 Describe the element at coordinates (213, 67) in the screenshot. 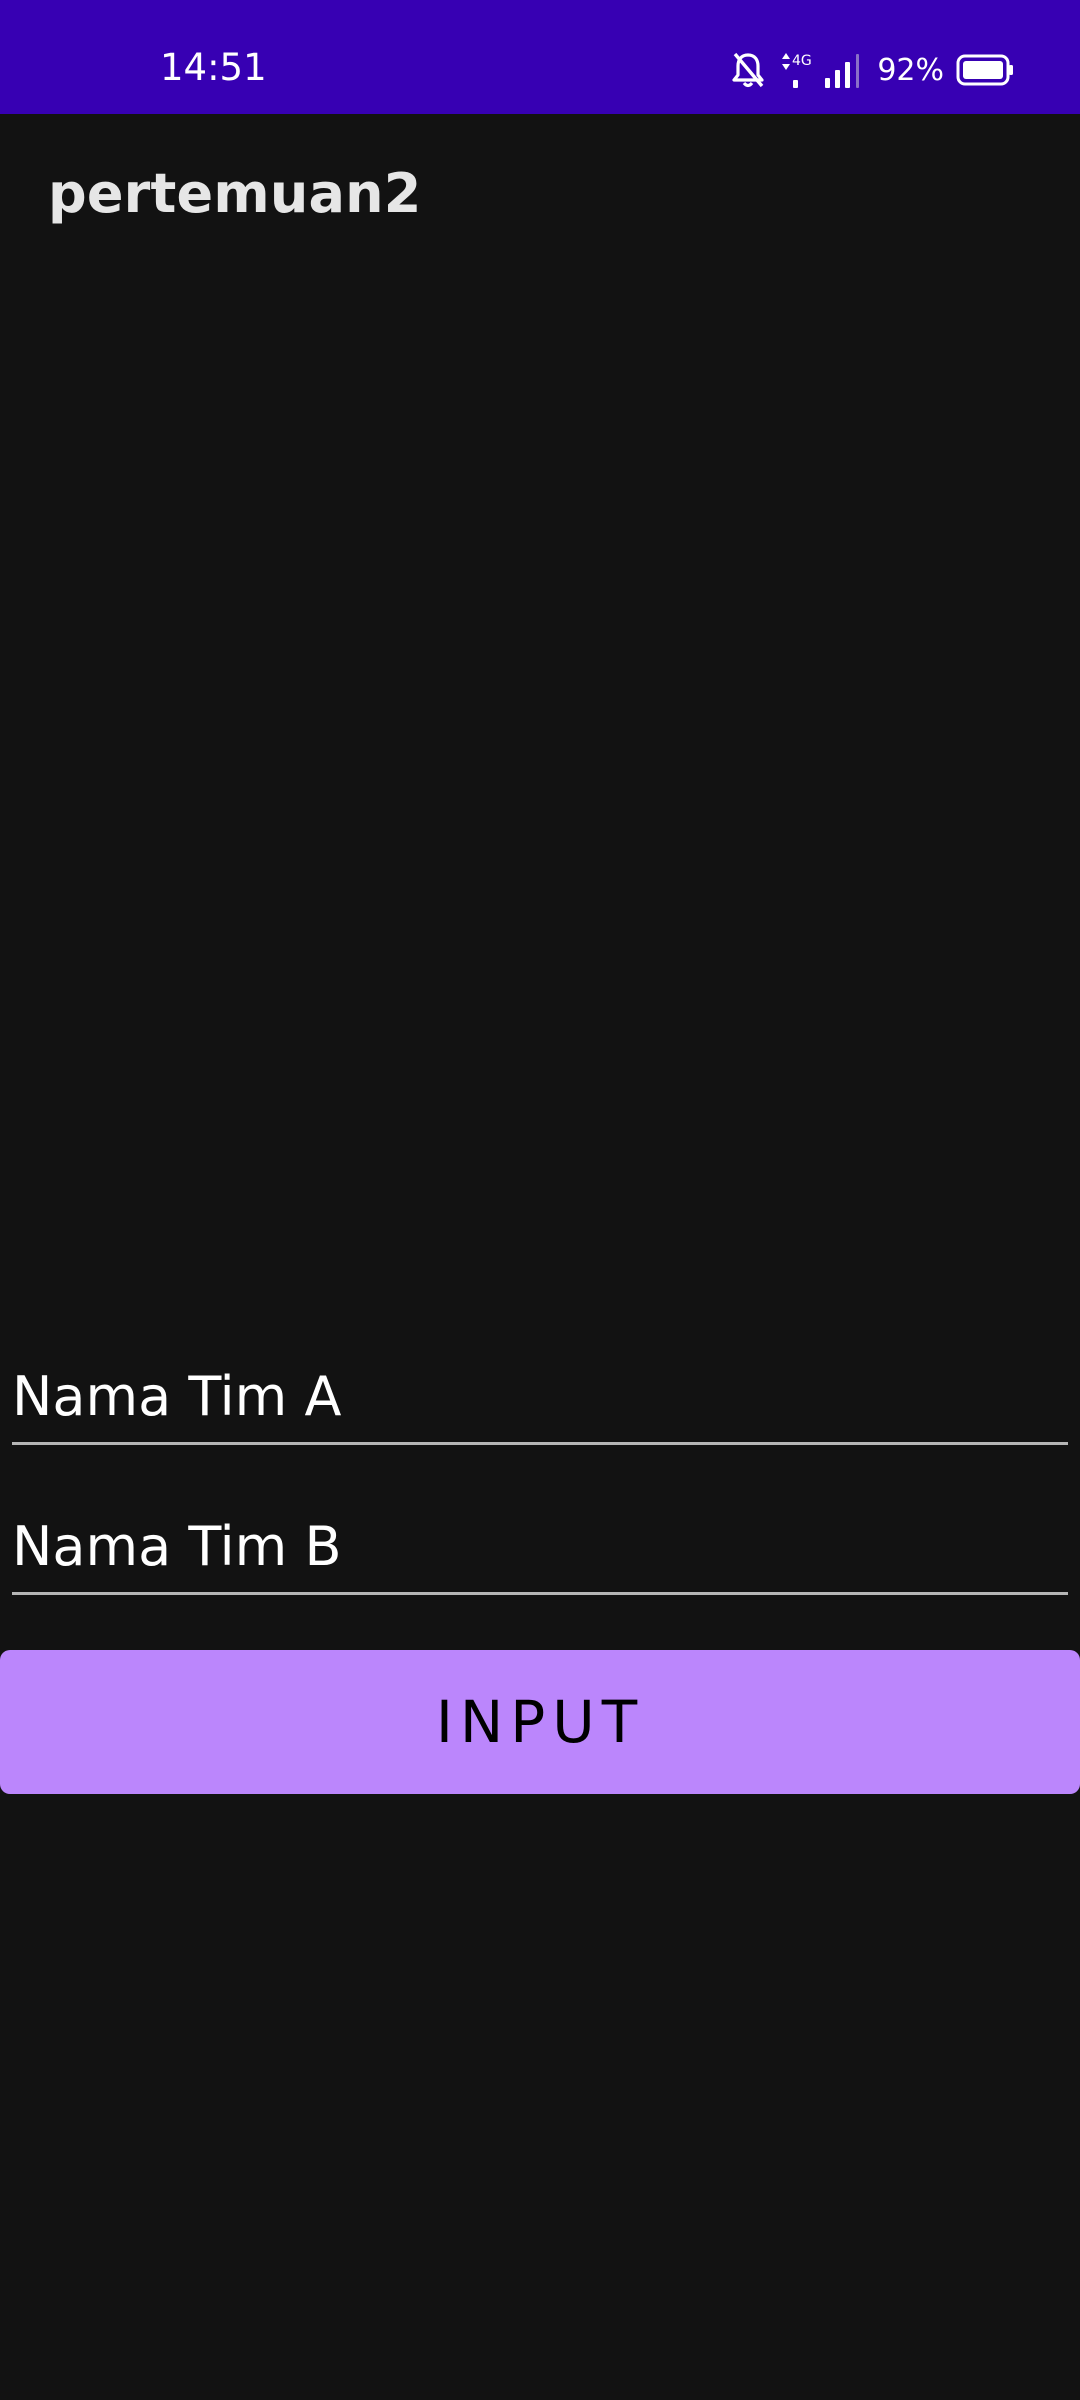

I see `status-time: 14:51` at that location.